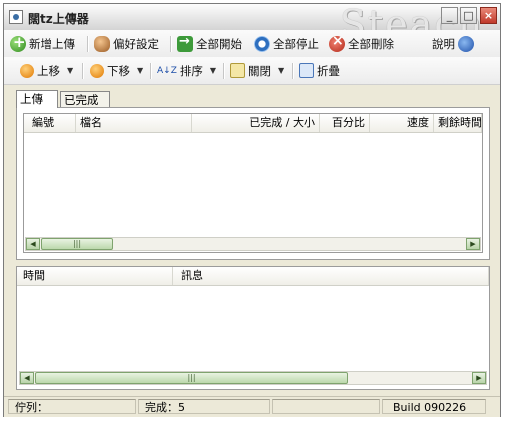  I want to click on people-icon, so click(102, 43).